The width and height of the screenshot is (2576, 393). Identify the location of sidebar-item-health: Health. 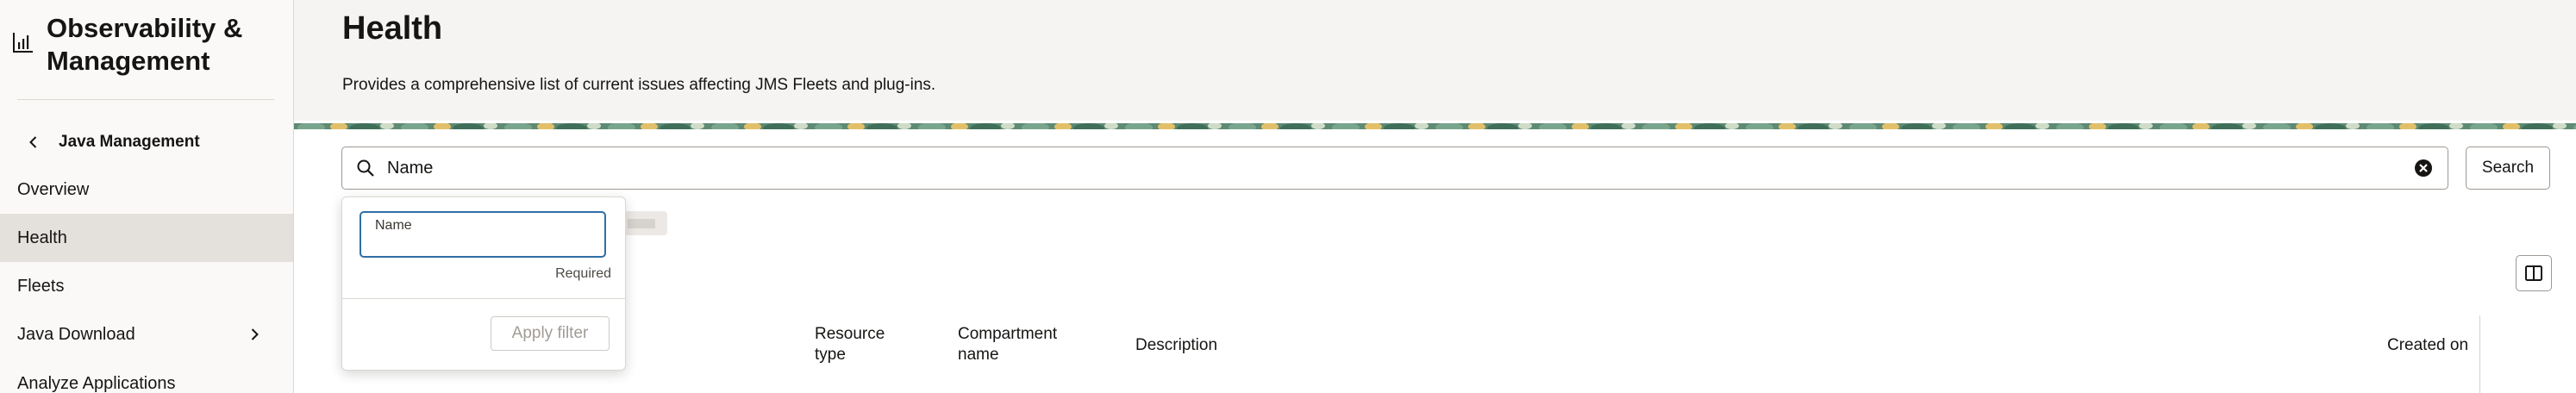
(147, 238).